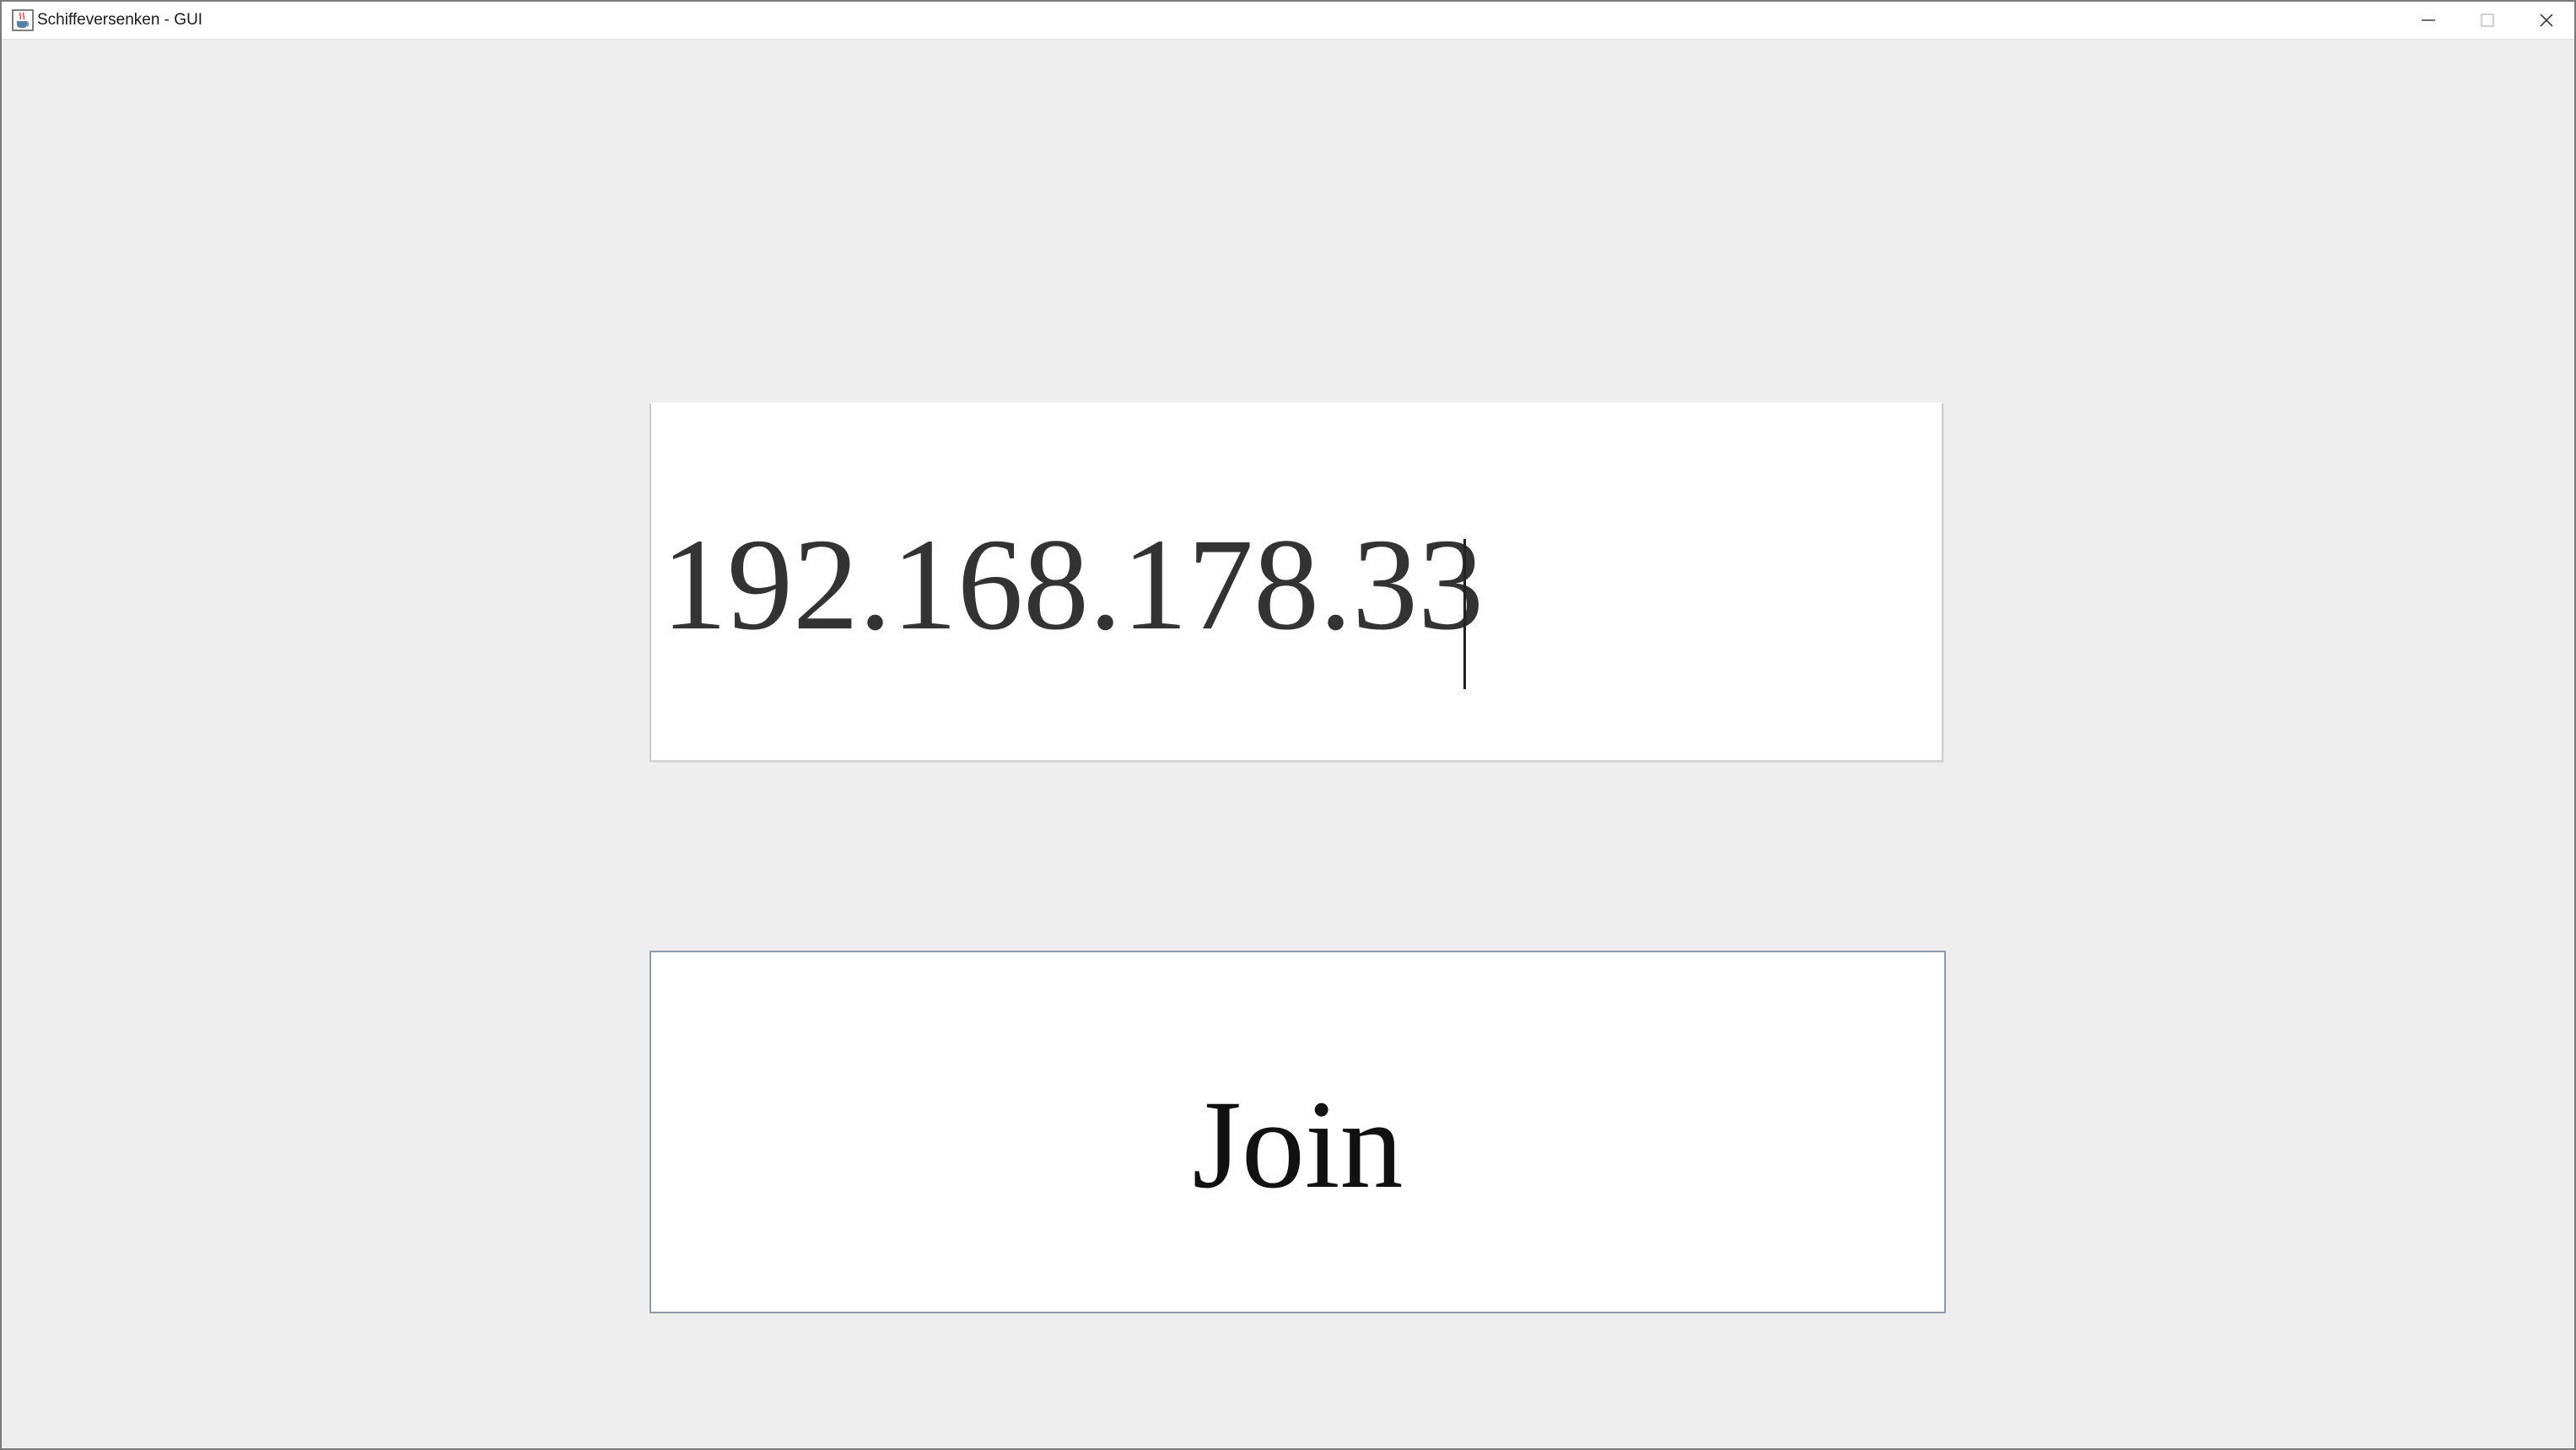  I want to click on maximize-button, so click(2487, 20).